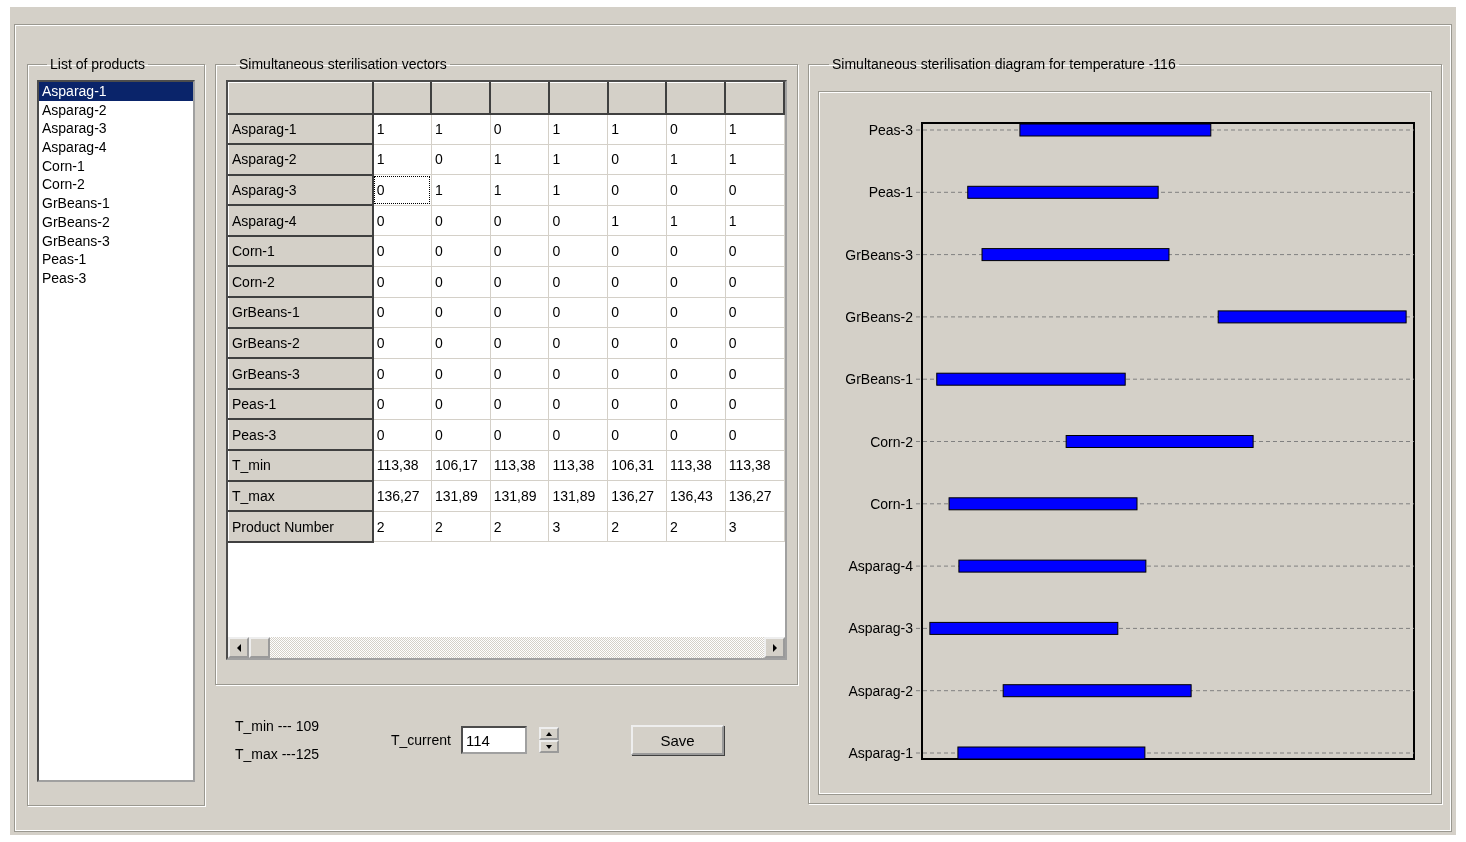 The height and width of the screenshot is (842, 1466). Describe the element at coordinates (116, 278) in the screenshot. I see `list-item: Peas-3` at that location.